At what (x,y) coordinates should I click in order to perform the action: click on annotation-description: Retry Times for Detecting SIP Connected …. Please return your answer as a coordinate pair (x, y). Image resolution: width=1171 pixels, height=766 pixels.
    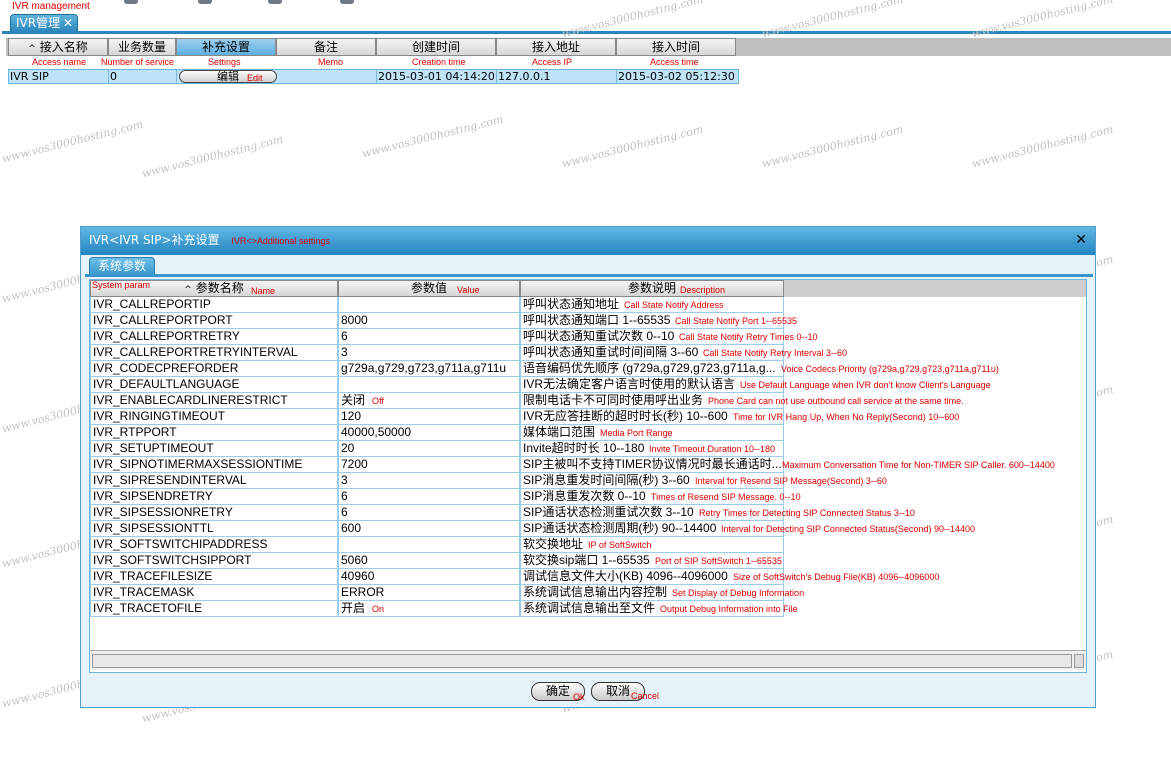
    Looking at the image, I should click on (807, 513).